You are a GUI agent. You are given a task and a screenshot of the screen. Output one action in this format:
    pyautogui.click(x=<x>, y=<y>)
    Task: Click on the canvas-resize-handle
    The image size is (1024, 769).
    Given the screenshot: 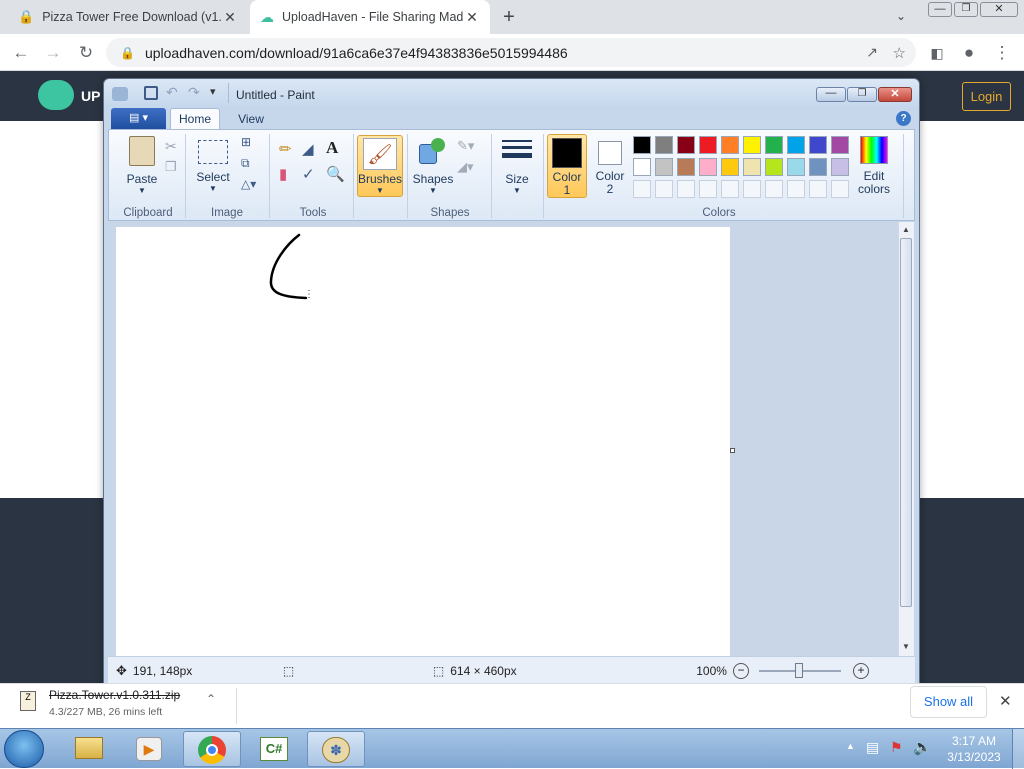 What is the action you would take?
    pyautogui.click(x=732, y=450)
    